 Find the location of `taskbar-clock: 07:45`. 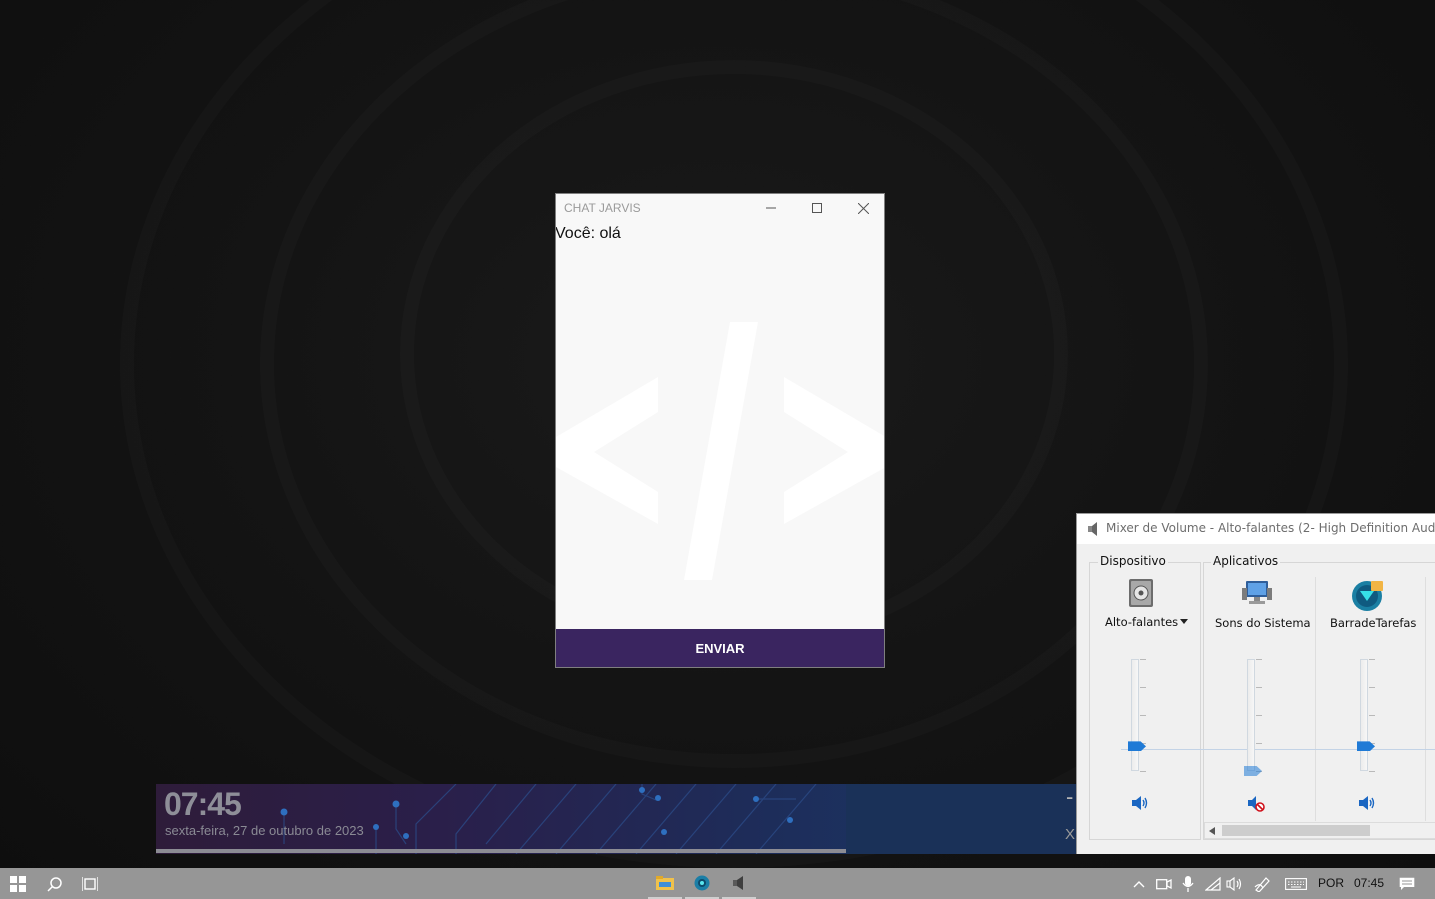

taskbar-clock: 07:45 is located at coordinates (1369, 883).